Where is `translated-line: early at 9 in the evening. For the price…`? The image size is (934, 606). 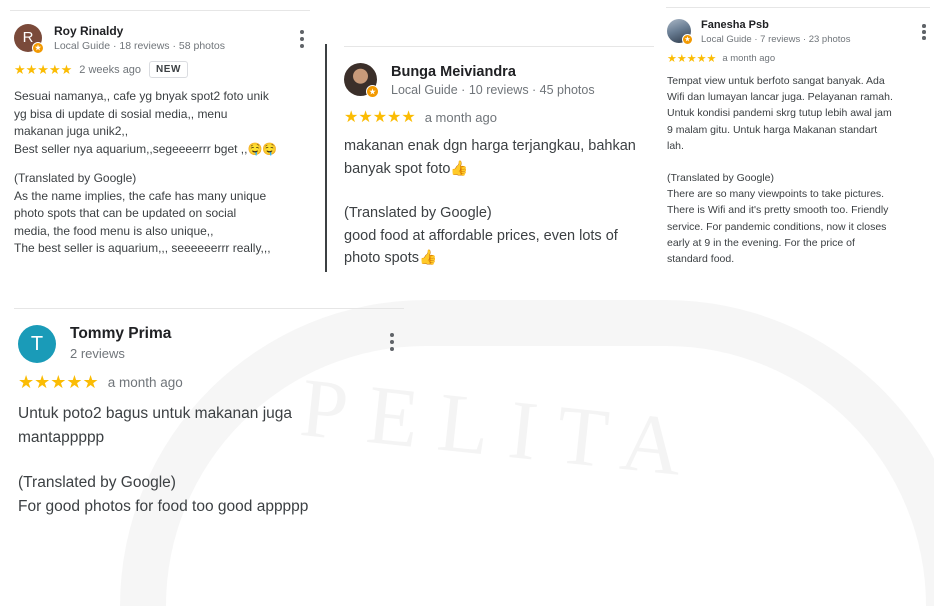
translated-line: early at 9 in the evening. For the price… is located at coordinates (761, 242).